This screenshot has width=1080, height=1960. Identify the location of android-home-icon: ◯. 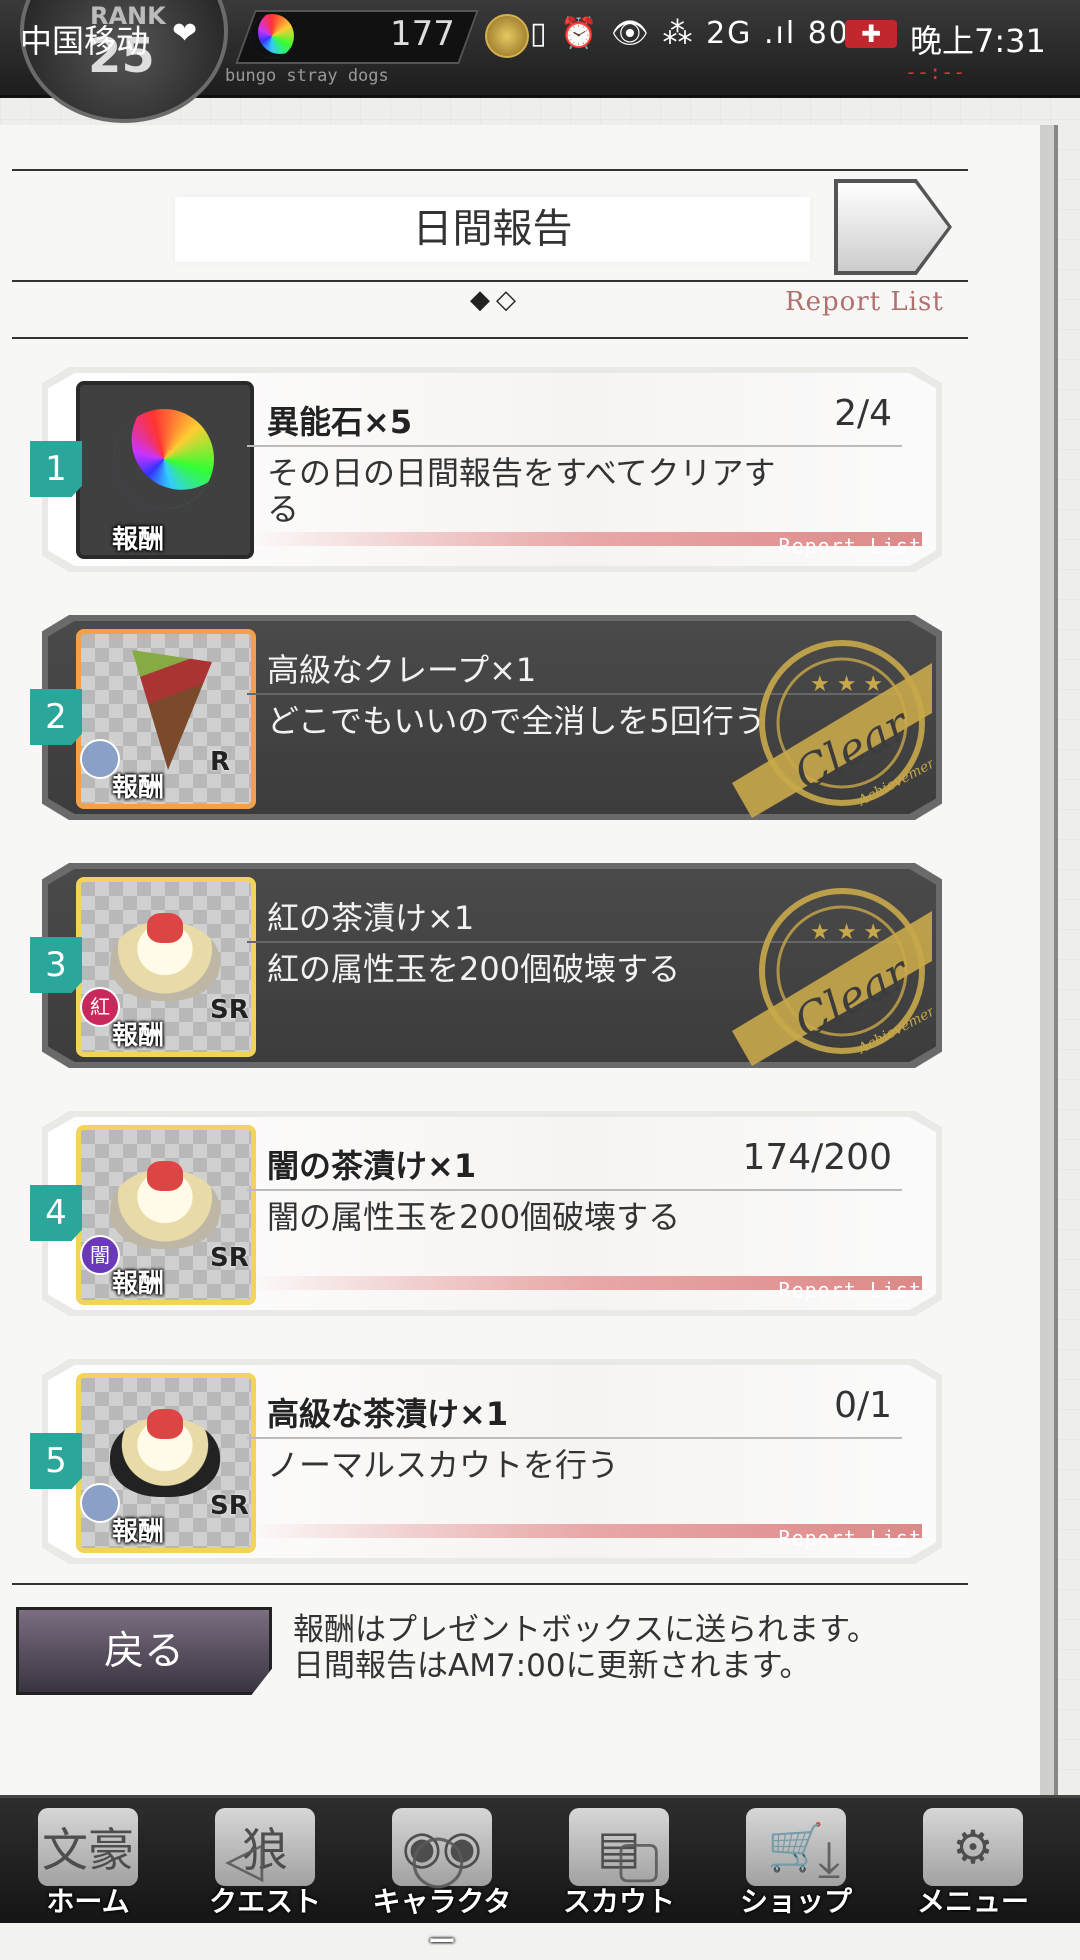
(438, 1859).